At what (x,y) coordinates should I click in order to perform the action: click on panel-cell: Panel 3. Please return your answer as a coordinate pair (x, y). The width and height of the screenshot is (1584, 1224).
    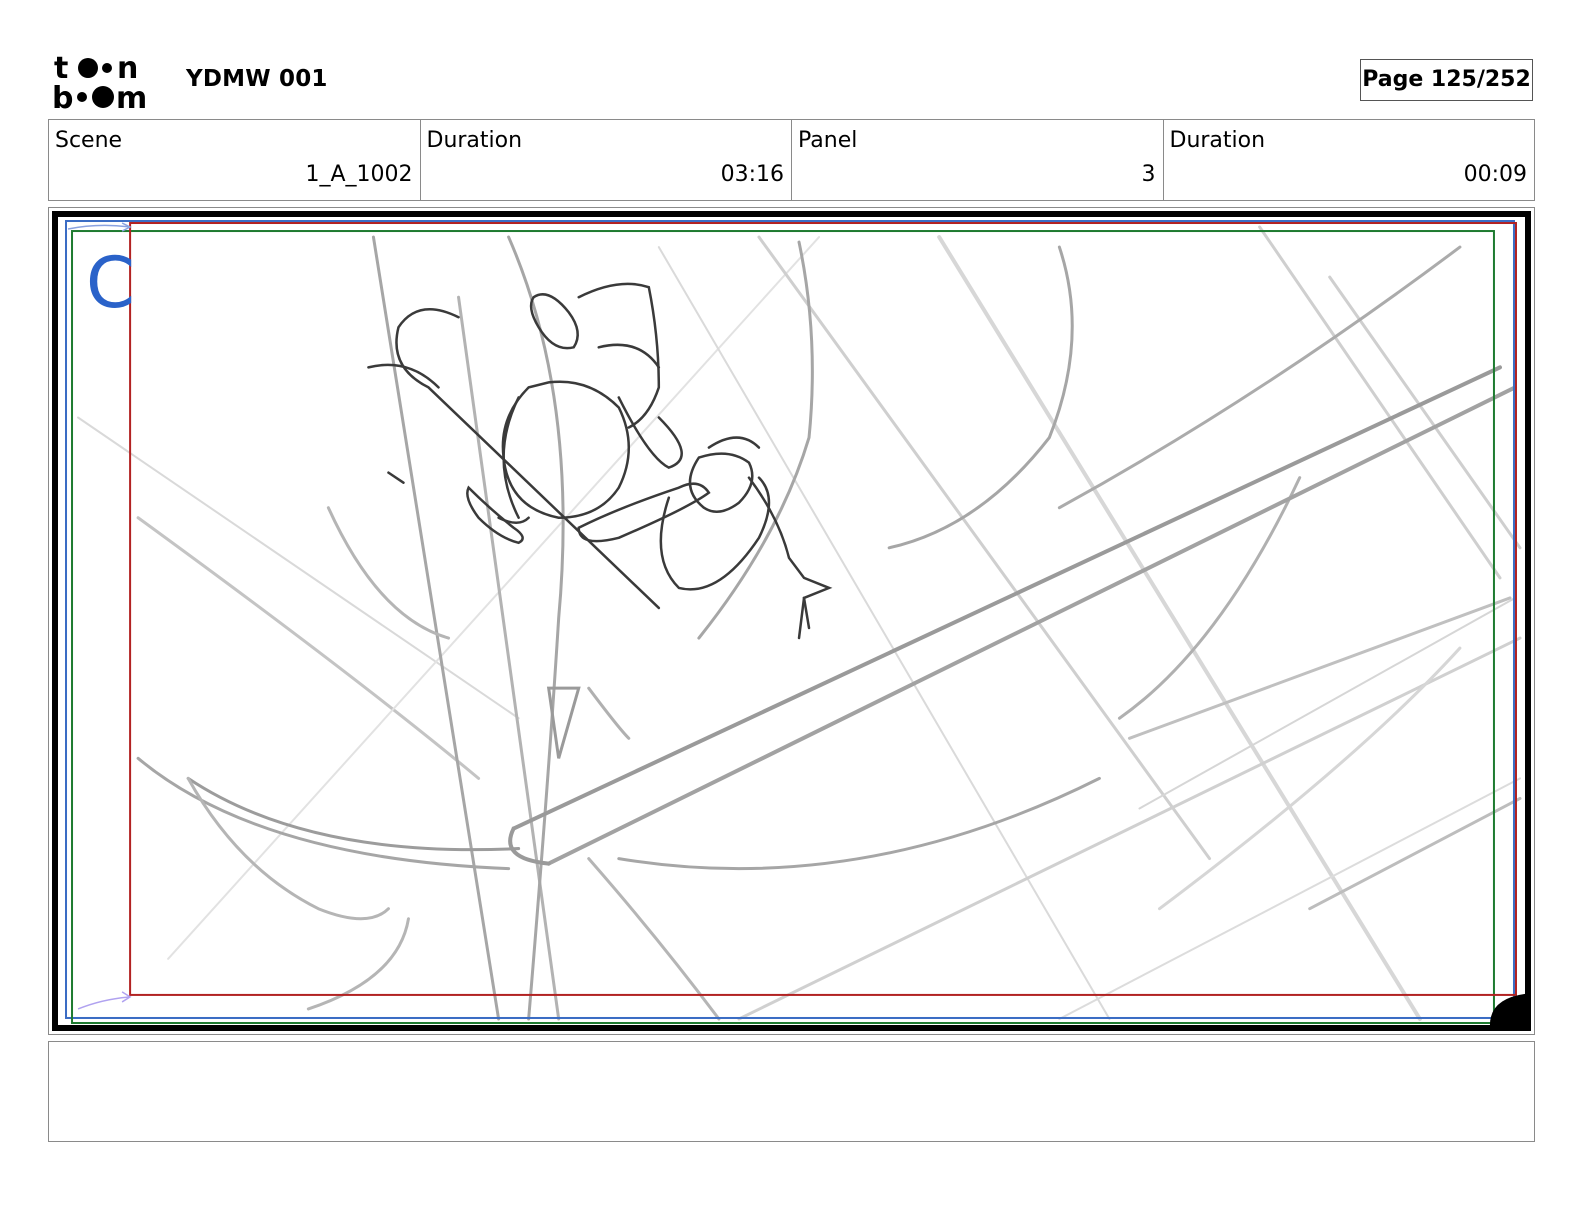
    Looking at the image, I should click on (978, 160).